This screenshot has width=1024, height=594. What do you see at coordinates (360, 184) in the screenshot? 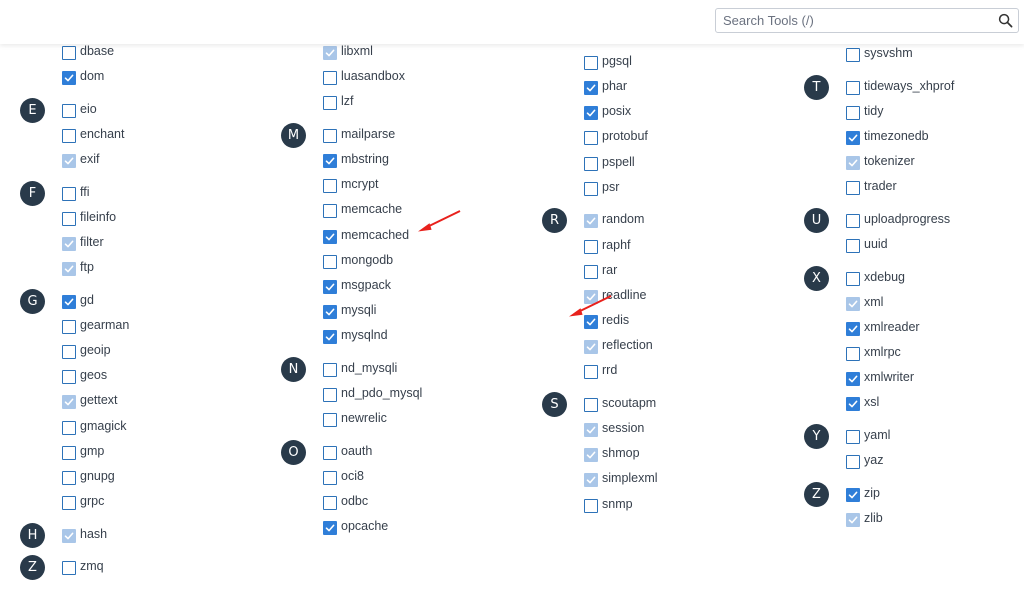
I see `extension-label: mcrypt` at bounding box center [360, 184].